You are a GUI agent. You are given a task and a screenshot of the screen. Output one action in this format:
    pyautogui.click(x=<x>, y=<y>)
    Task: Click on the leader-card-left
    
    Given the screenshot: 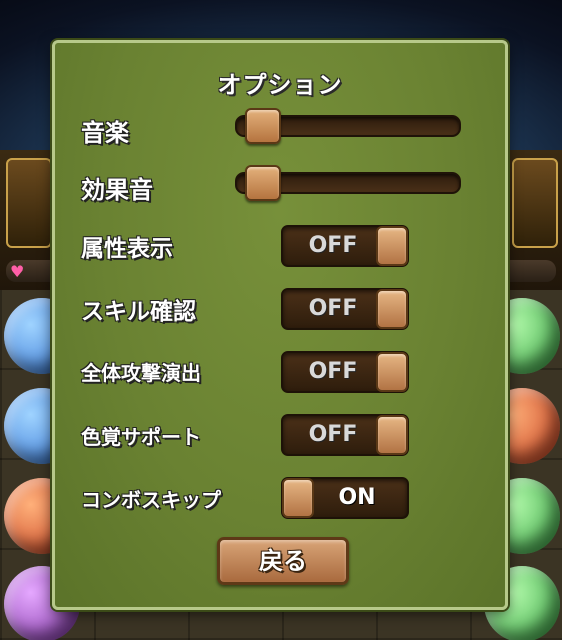 What is the action you would take?
    pyautogui.click(x=29, y=203)
    